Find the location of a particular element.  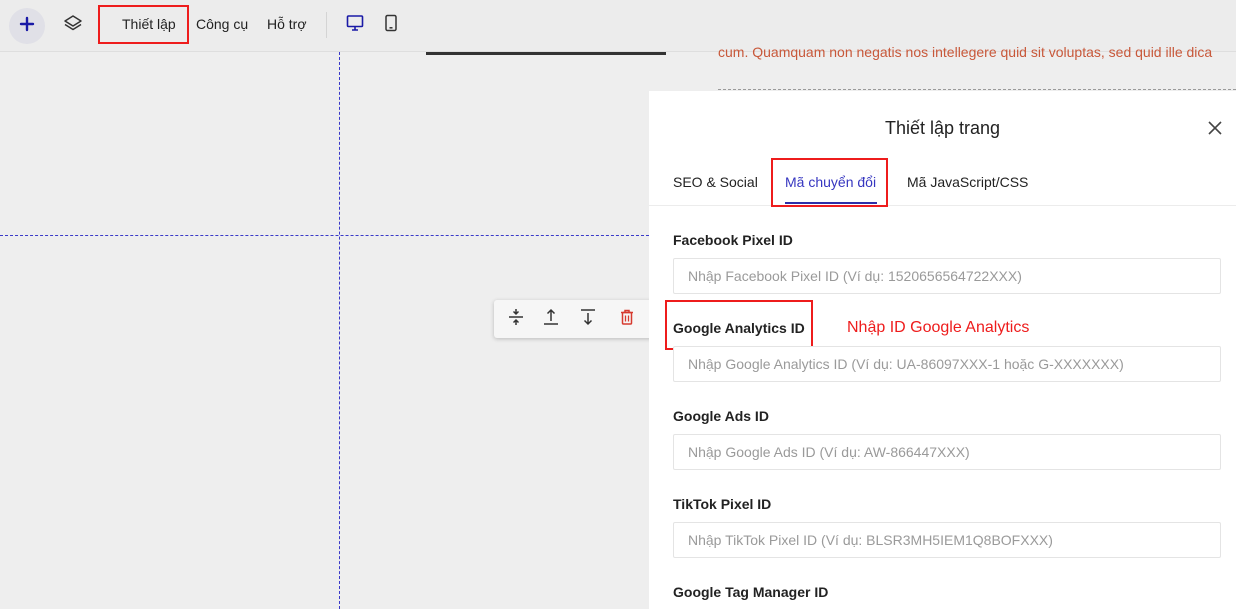

layers-icon is located at coordinates (73, 25).